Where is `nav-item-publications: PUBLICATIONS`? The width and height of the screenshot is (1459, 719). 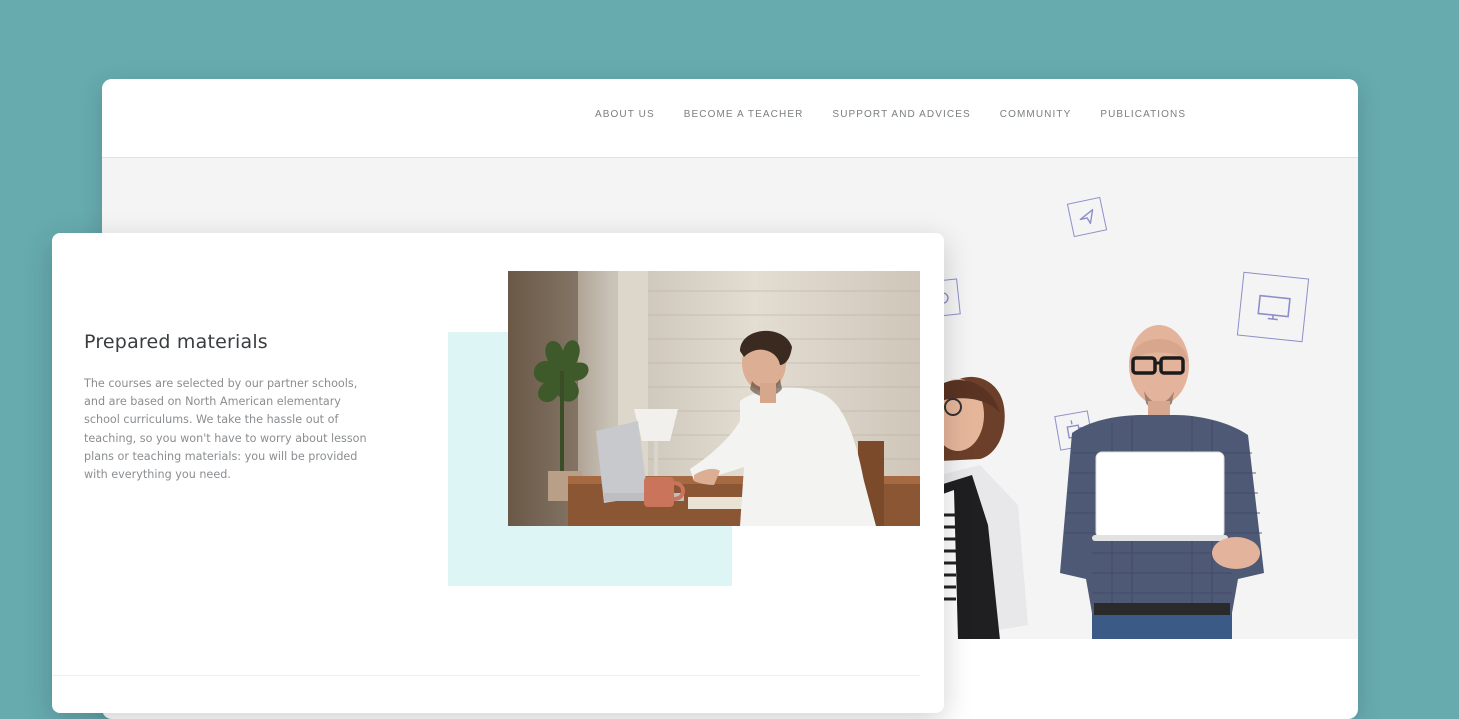 nav-item-publications: PUBLICATIONS is located at coordinates (1143, 115).